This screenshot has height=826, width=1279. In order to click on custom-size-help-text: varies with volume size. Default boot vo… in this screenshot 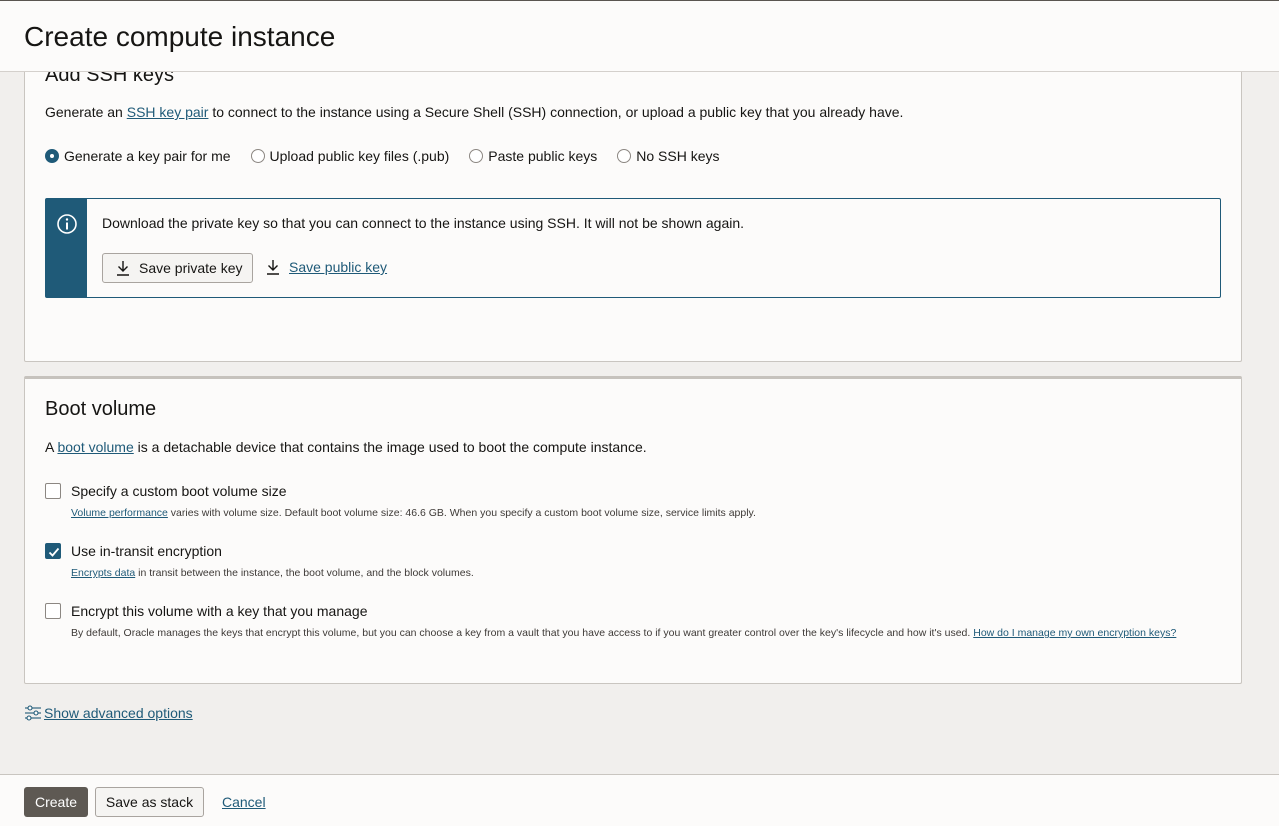, I will do `click(461, 513)`.